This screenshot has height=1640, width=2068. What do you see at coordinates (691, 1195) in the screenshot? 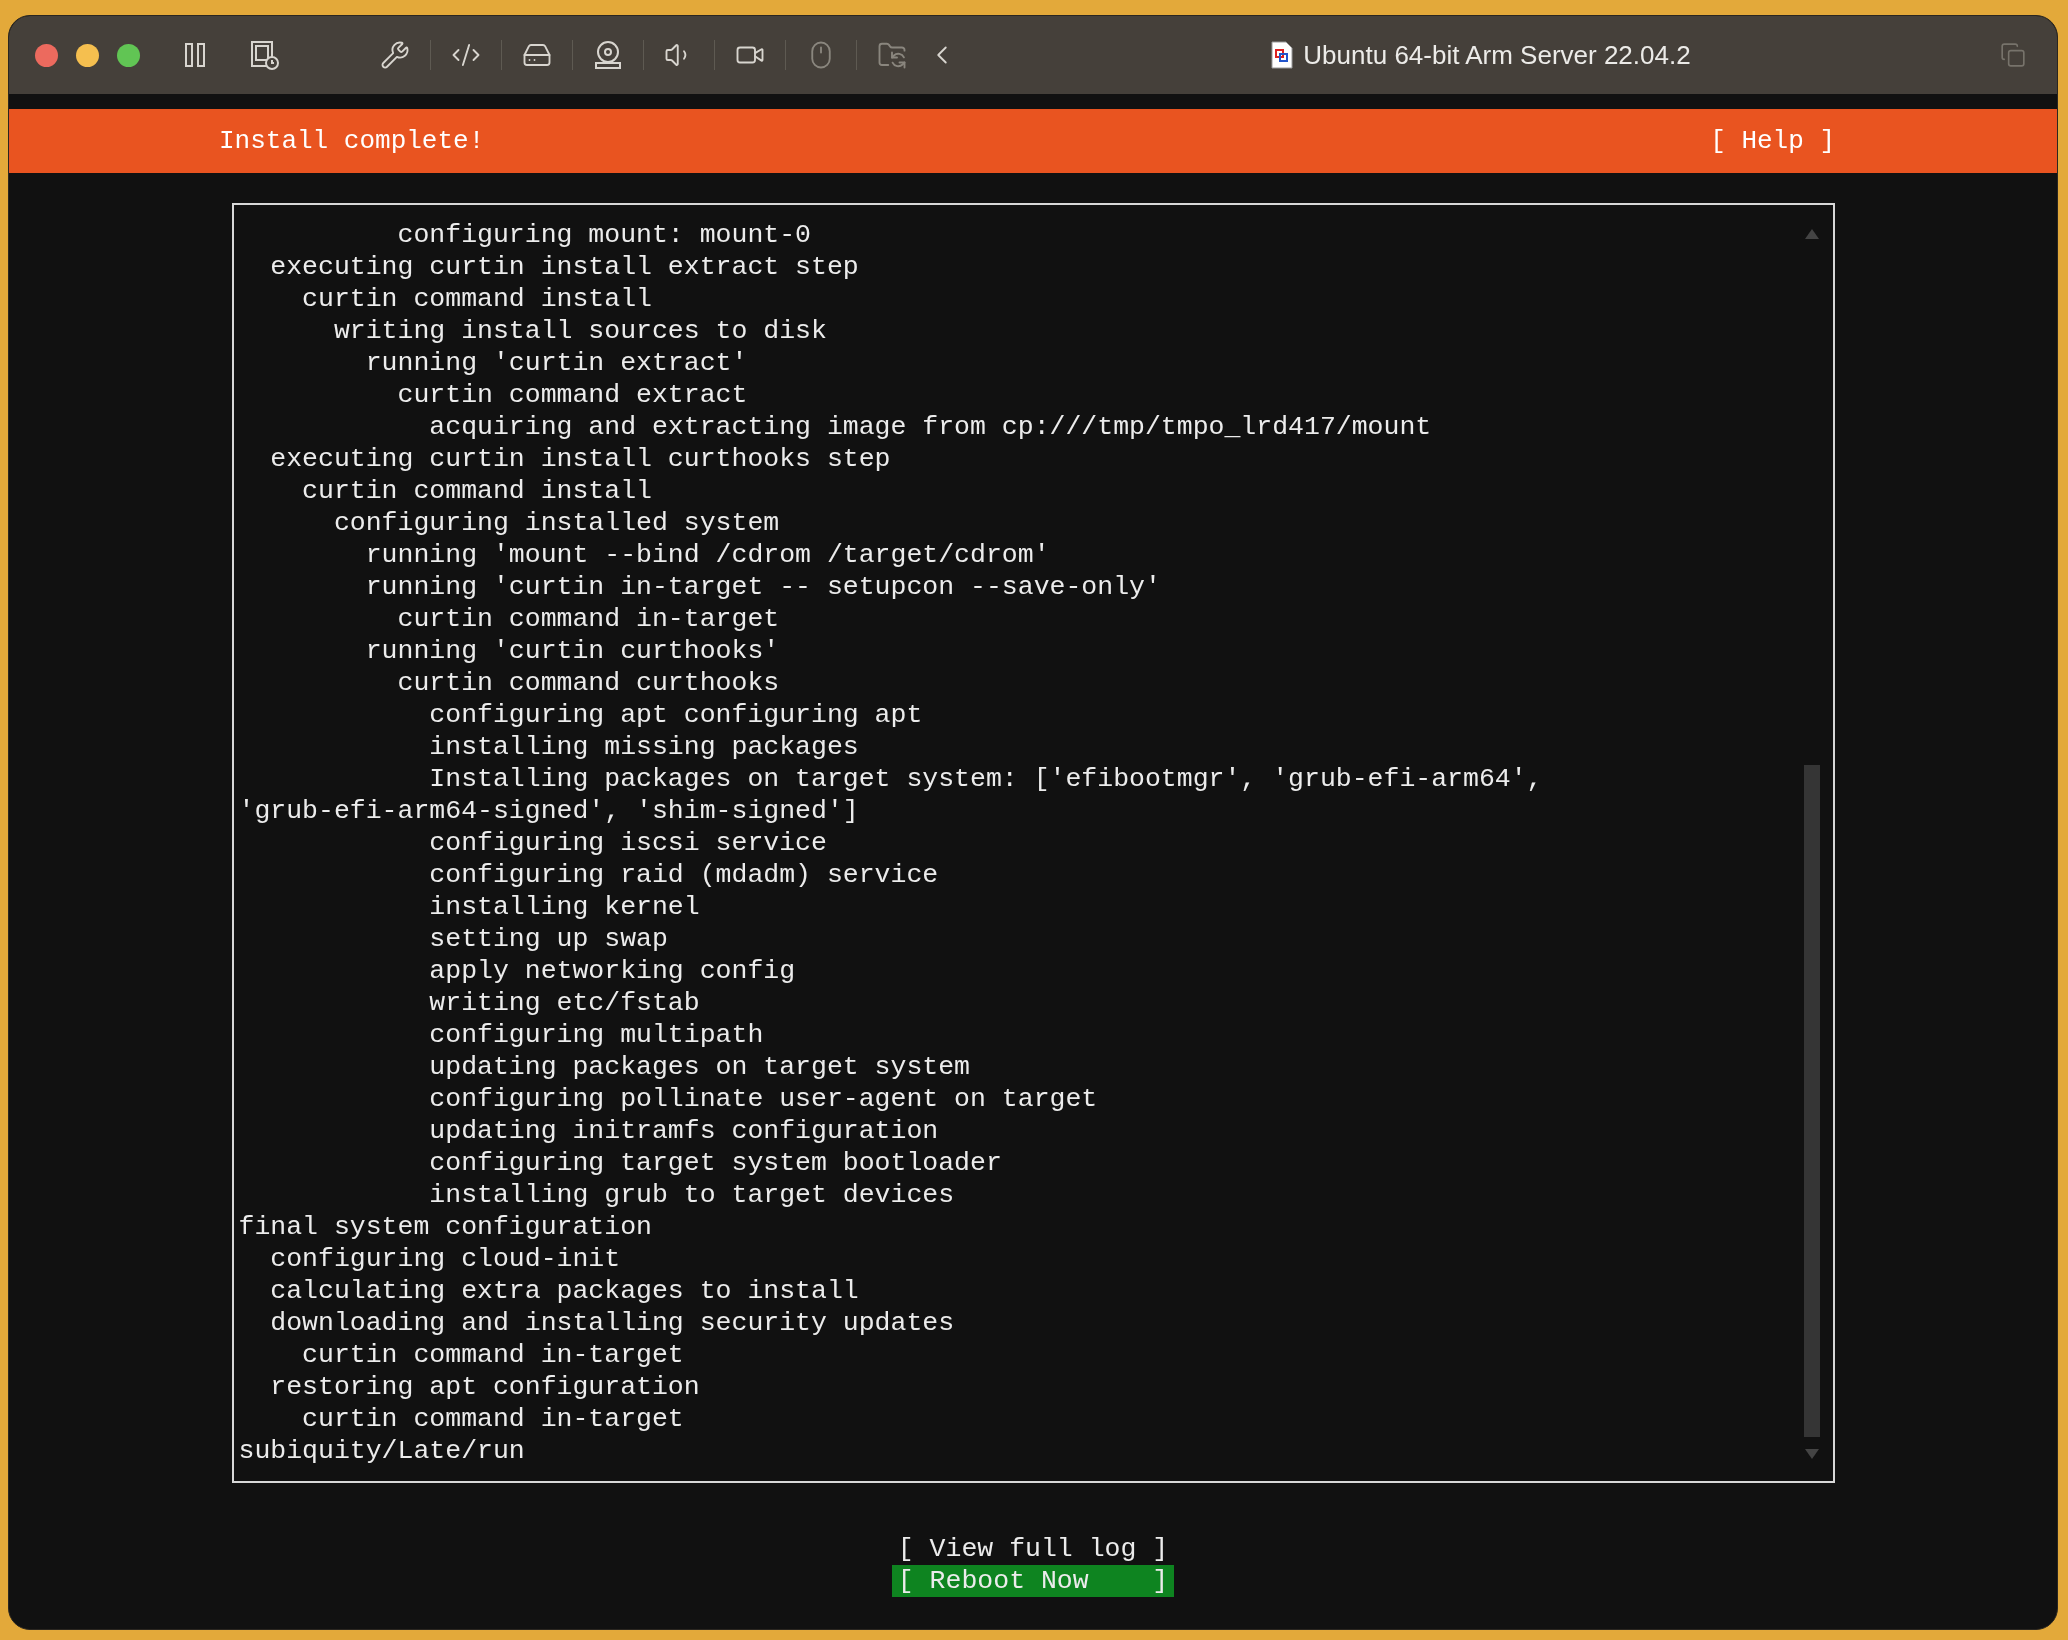
I see `log-line: installing grub to target devices` at bounding box center [691, 1195].